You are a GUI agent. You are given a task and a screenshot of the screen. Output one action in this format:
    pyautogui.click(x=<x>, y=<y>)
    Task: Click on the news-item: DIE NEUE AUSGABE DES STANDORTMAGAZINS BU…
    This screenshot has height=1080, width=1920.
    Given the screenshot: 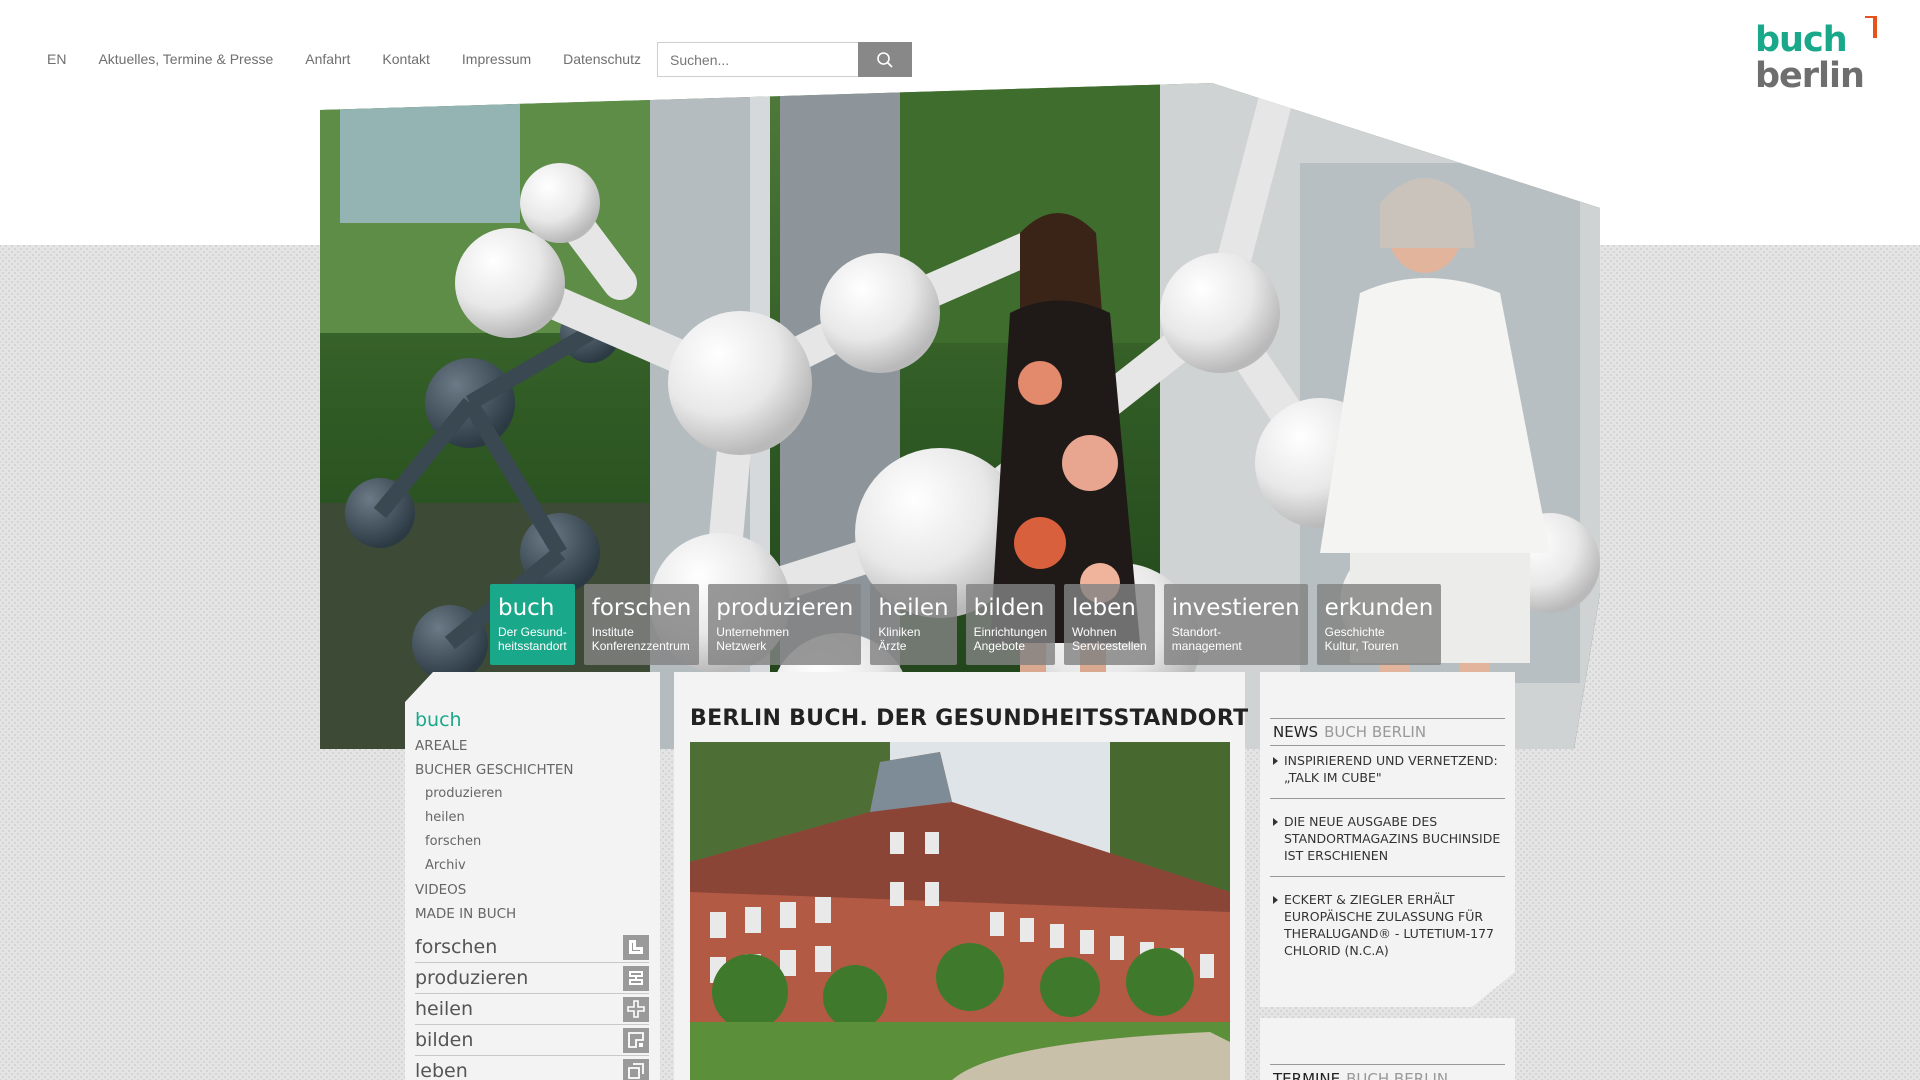 What is the action you would take?
    pyautogui.click(x=1387, y=845)
    